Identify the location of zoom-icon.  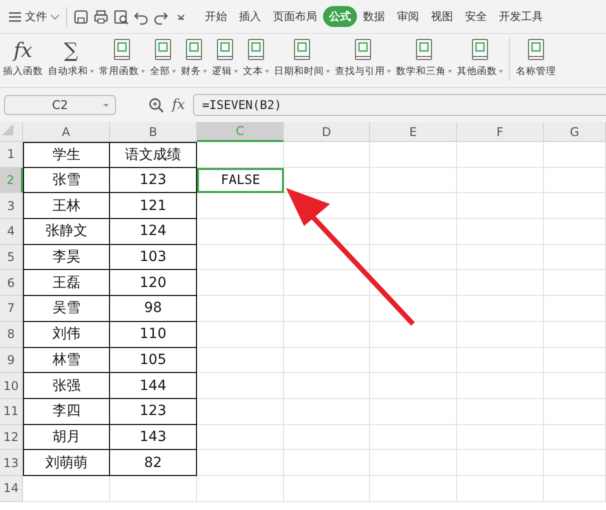
(156, 105).